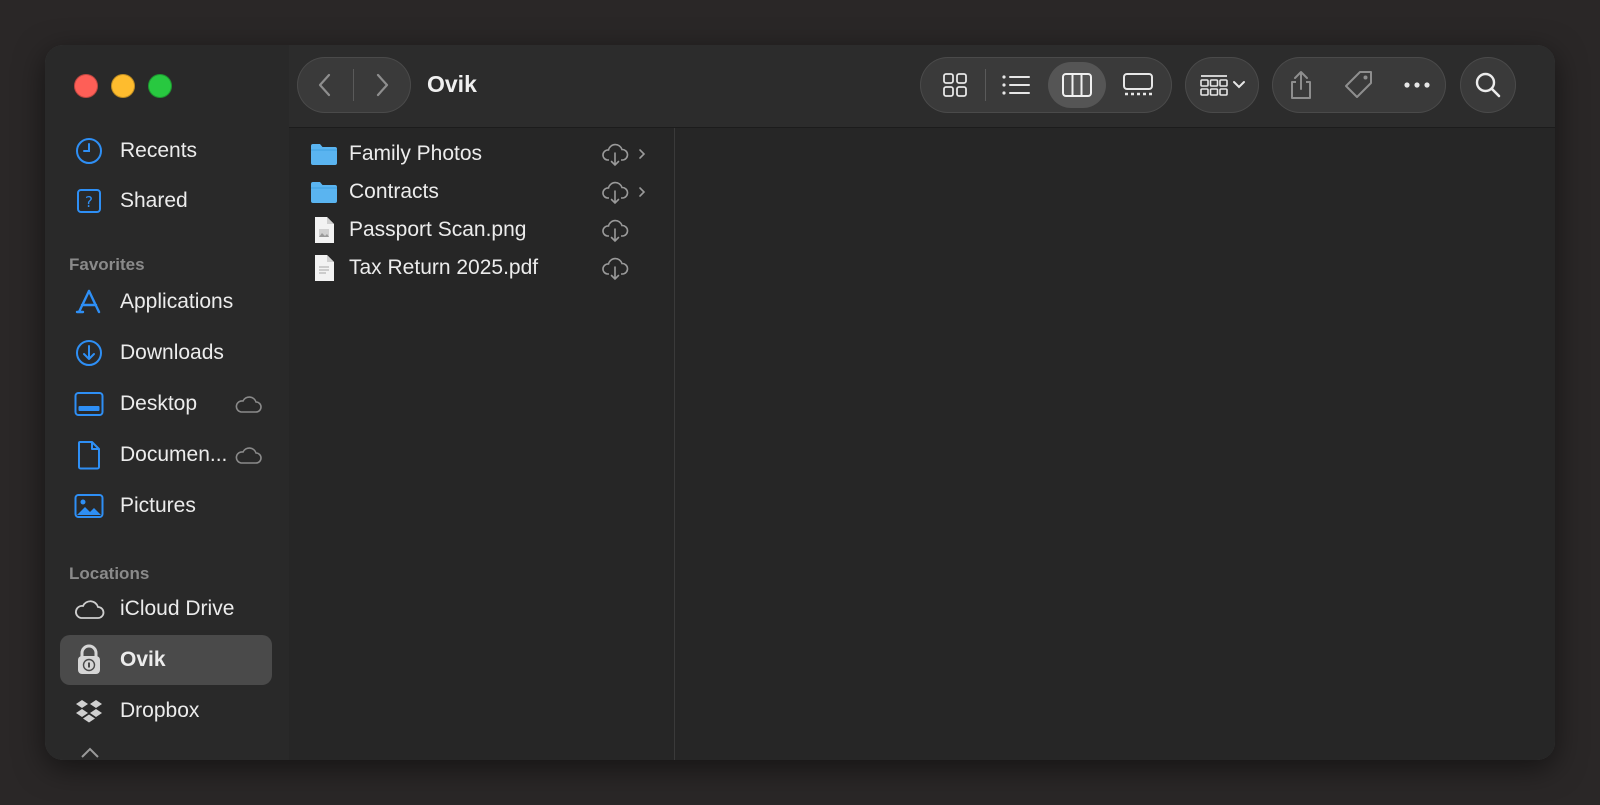 This screenshot has height=805, width=1600. I want to click on file-name: Passport Scan.png, so click(438, 229).